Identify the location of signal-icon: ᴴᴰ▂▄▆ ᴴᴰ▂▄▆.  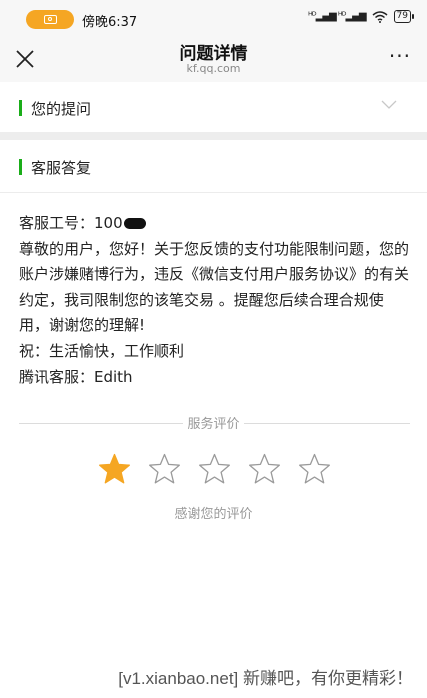
(337, 16).